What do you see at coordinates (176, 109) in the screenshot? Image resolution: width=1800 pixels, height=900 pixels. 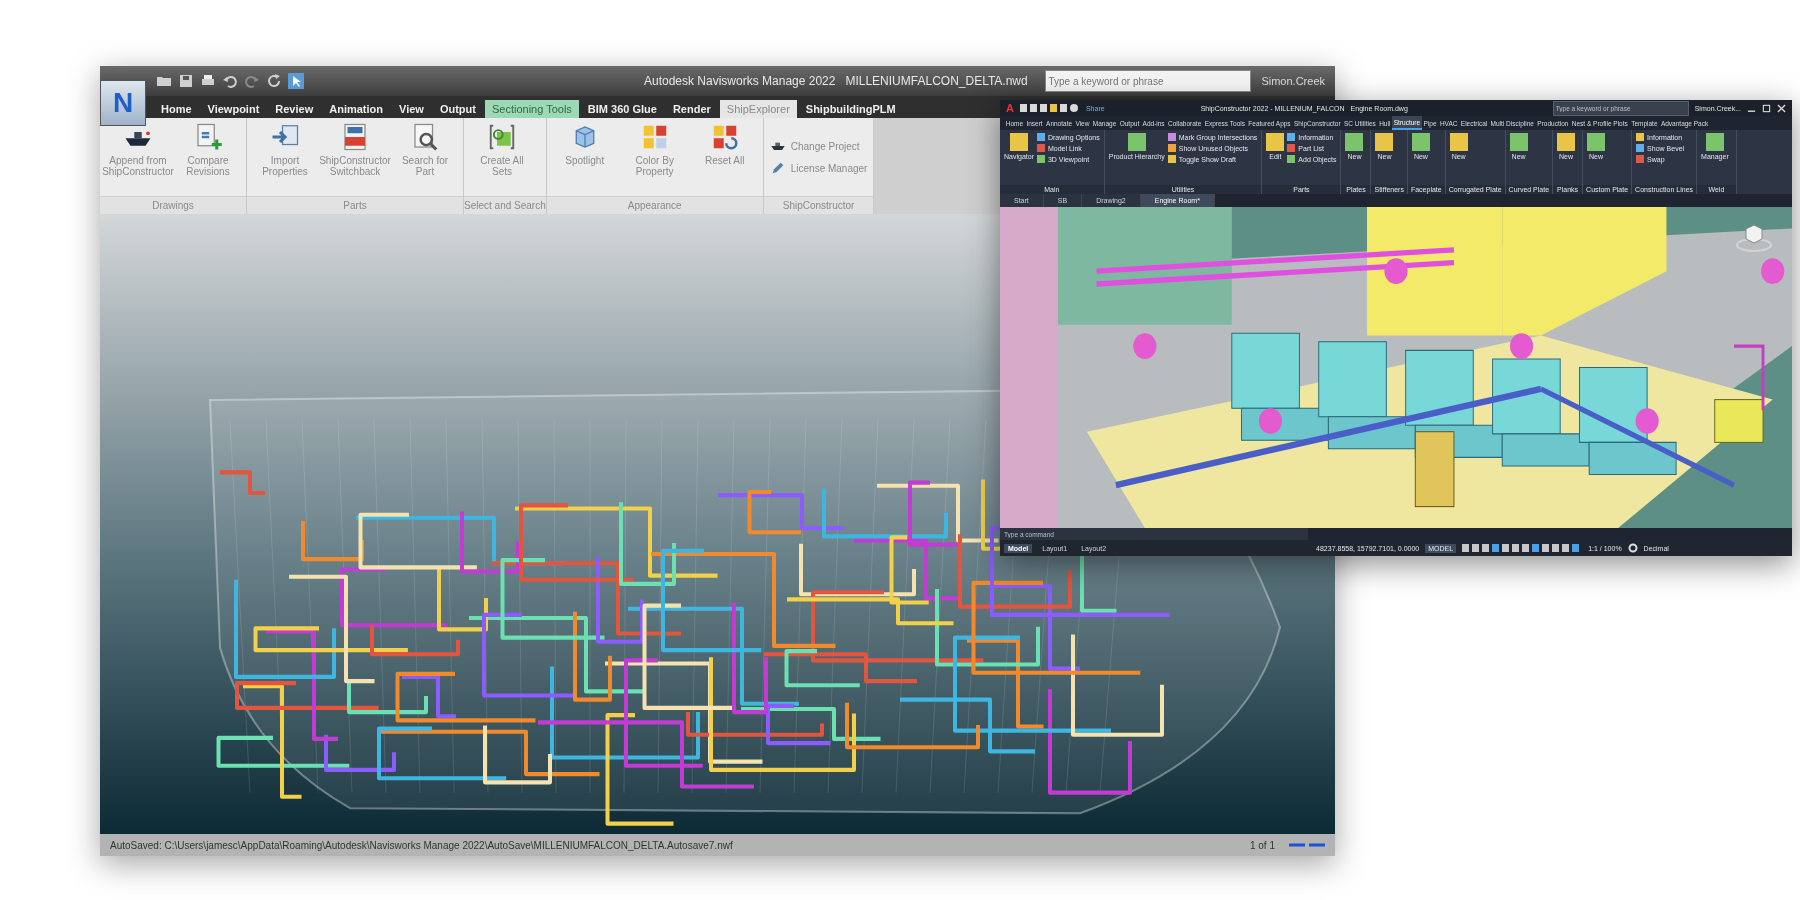 I see `ribbon-tab: Home` at bounding box center [176, 109].